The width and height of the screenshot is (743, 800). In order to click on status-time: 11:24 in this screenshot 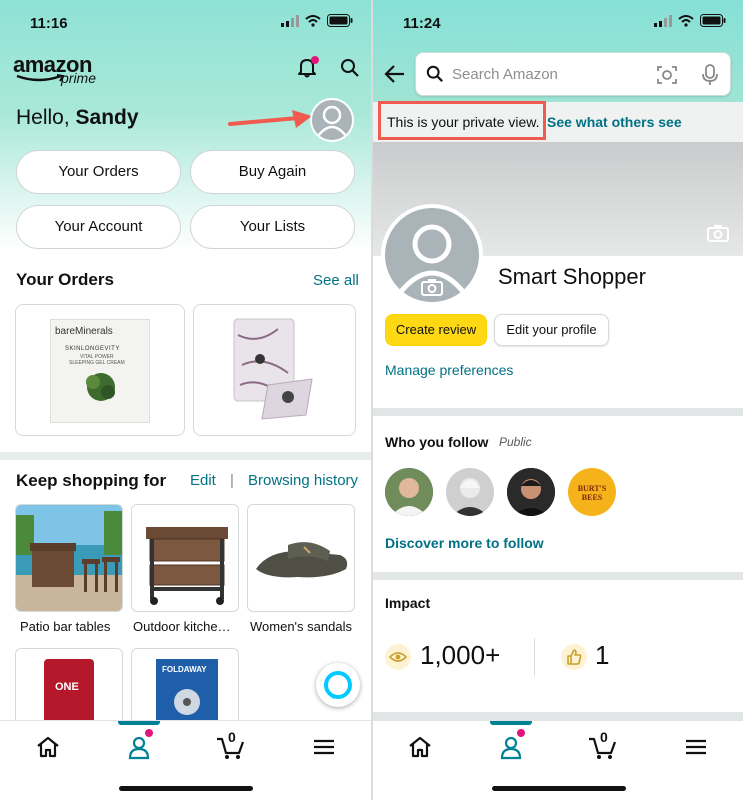, I will do `click(422, 23)`.